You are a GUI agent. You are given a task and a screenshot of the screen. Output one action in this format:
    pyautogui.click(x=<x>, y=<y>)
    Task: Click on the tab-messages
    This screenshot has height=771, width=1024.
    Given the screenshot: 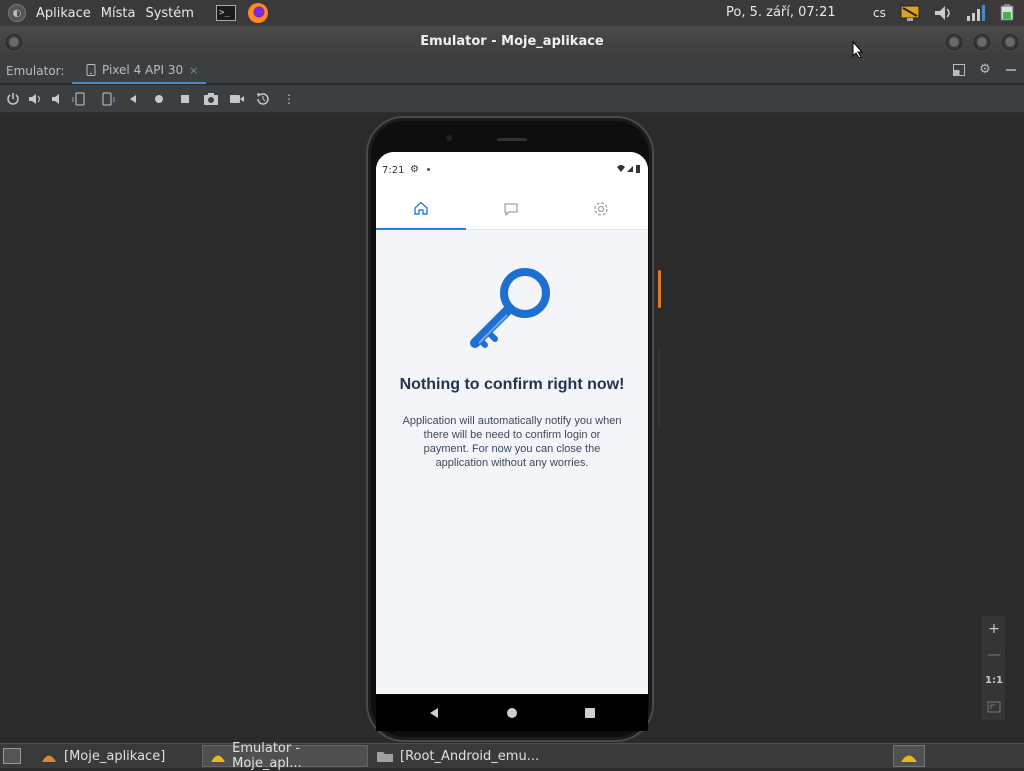 What is the action you would take?
    pyautogui.click(x=511, y=209)
    